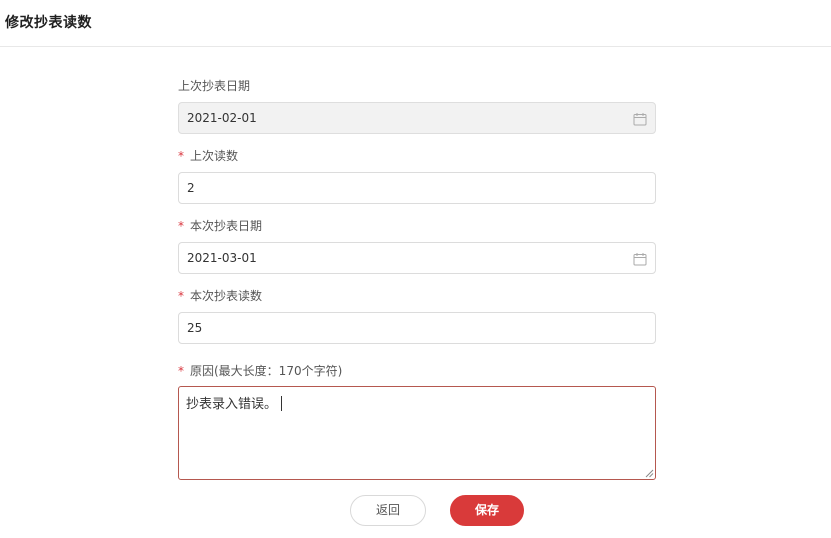 This screenshot has height=538, width=831. Describe the element at coordinates (417, 188) in the screenshot. I see `last-reading-input: 2` at that location.